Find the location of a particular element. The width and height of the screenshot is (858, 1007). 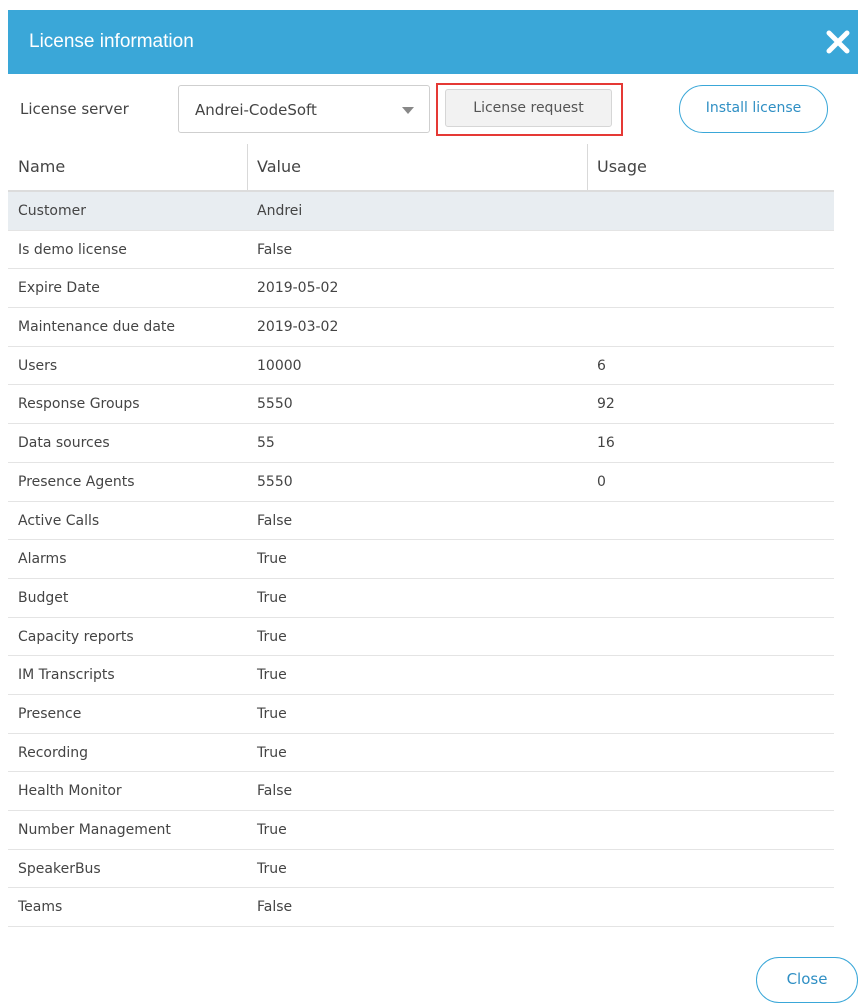

cell-name: Data sources is located at coordinates (64, 443).